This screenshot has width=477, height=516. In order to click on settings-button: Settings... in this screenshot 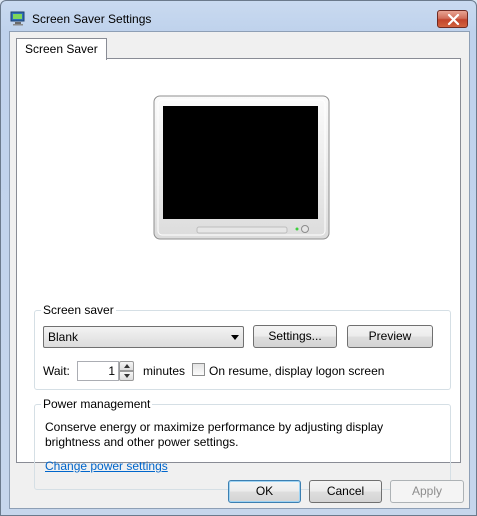, I will do `click(295, 336)`.